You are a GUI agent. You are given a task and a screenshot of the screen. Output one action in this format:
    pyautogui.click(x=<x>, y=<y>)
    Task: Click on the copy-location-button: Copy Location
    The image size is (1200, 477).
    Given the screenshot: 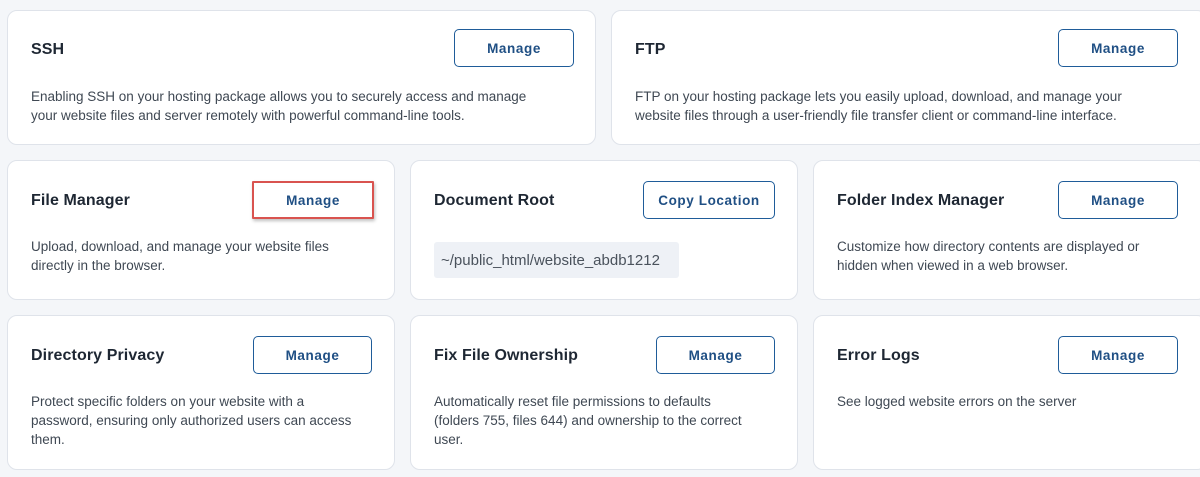 What is the action you would take?
    pyautogui.click(x=709, y=200)
    